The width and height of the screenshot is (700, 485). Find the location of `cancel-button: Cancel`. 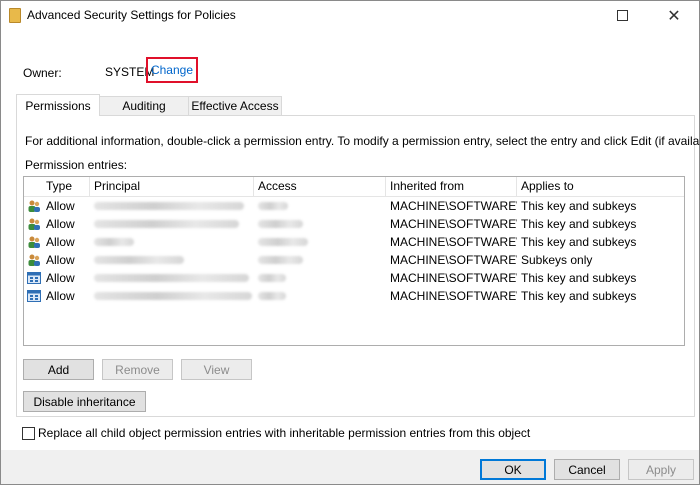

cancel-button: Cancel is located at coordinates (587, 469).